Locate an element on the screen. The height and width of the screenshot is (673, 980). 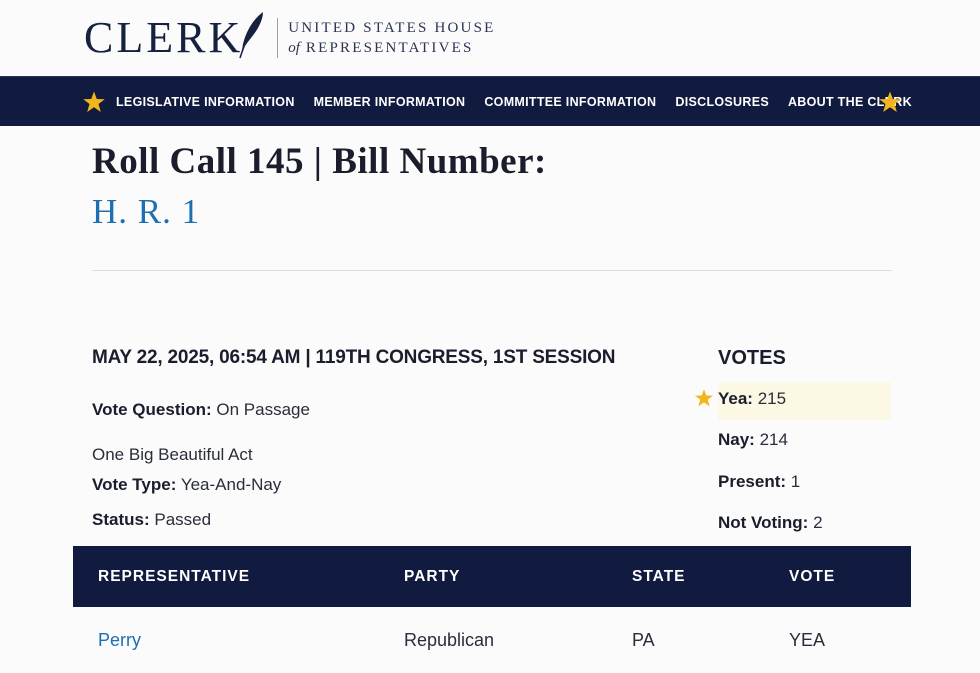
page-title: Roll Call 145 | Bill Number: is located at coordinates (319, 161).